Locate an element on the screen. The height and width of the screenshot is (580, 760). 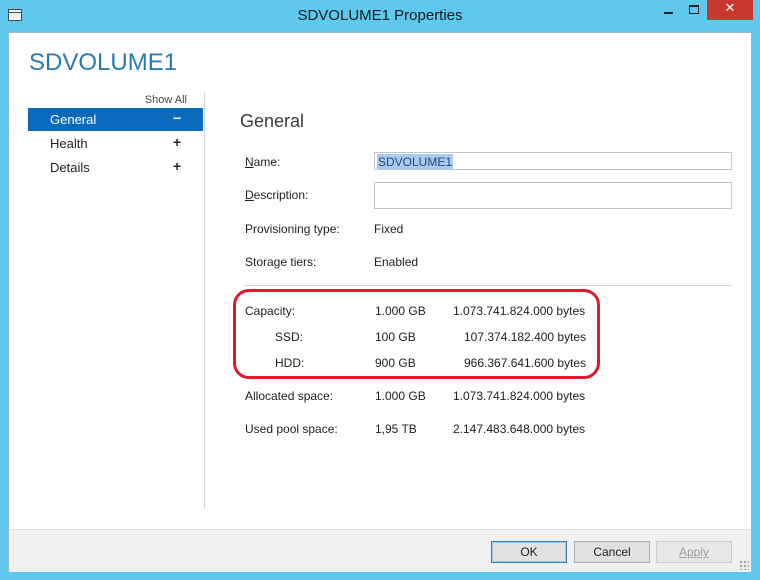
ok-button: OK is located at coordinates (529, 552).